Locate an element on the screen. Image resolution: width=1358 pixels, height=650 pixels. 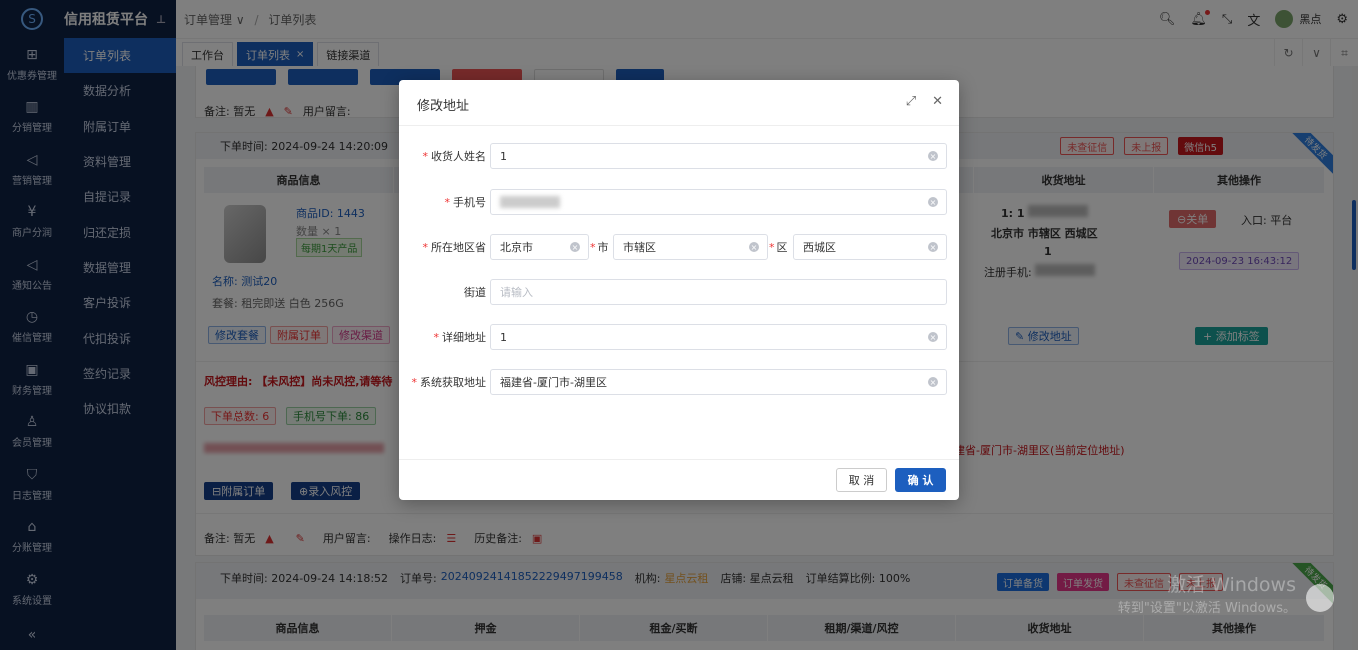
system-address-field: 福建省-厦门市-湖里区 × is located at coordinates (718, 382).